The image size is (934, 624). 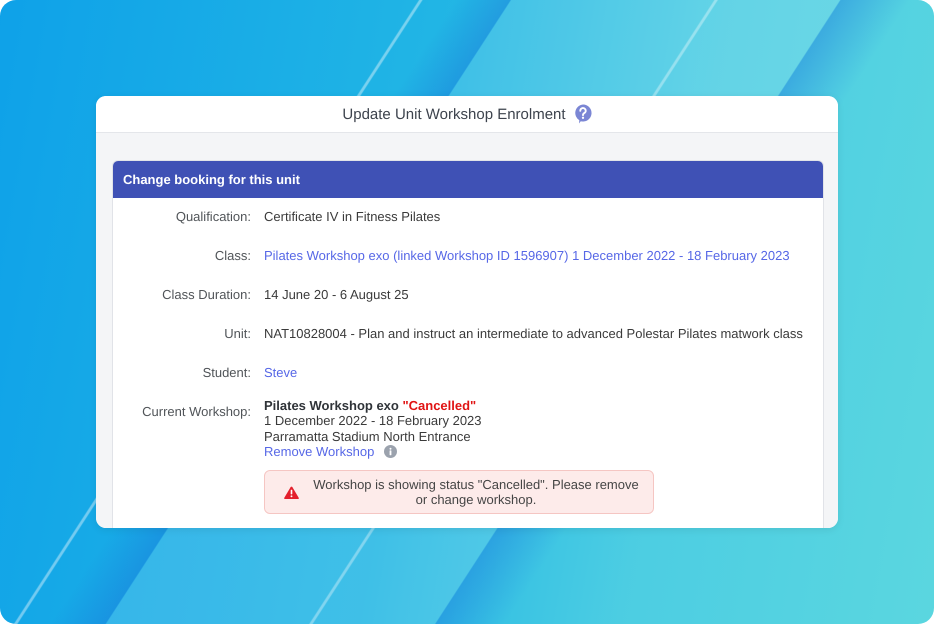 What do you see at coordinates (583, 114) in the screenshot?
I see `help-icon` at bounding box center [583, 114].